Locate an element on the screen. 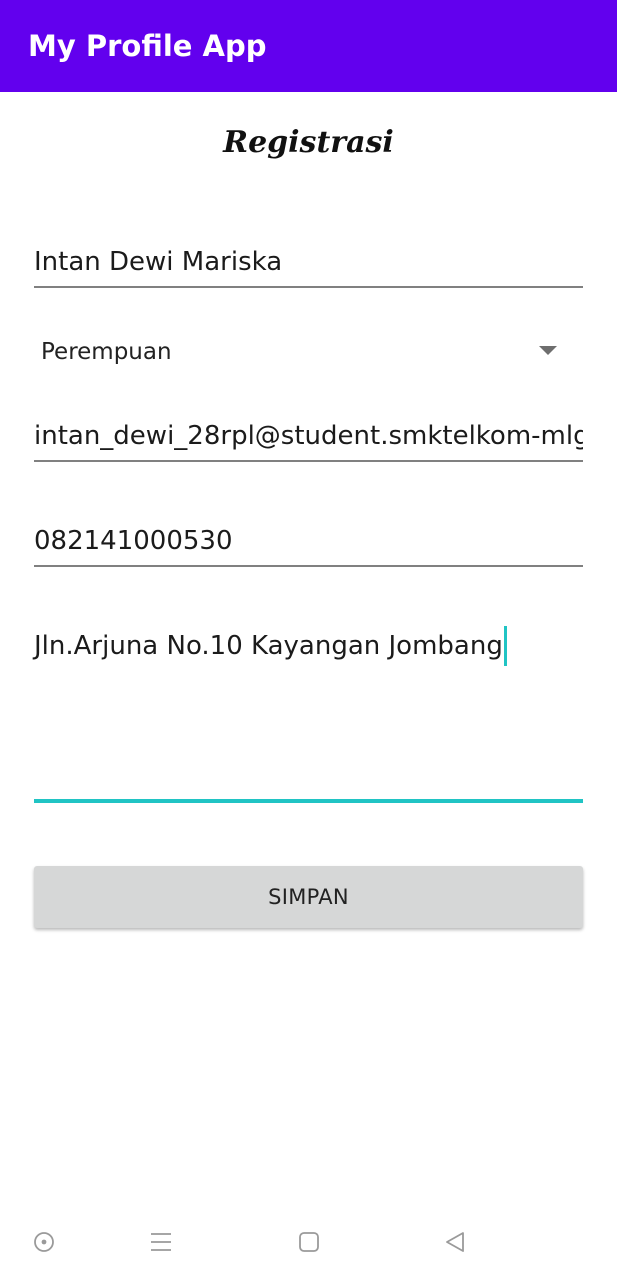 This screenshot has height=1280, width=617. address-field: Jln.Arjuna No.10 Kayangan Jombang is located at coordinates (308, 710).